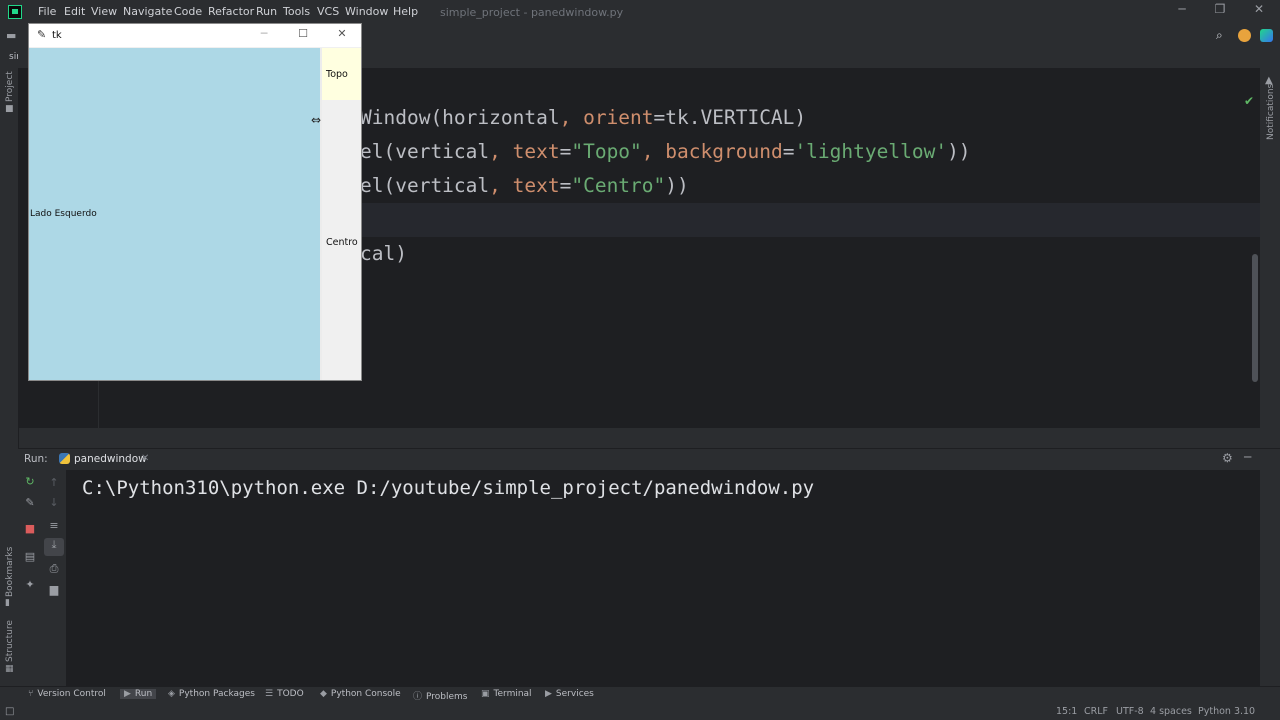  What do you see at coordinates (110, 459) in the screenshot?
I see `run-tab-label: panedwindow` at bounding box center [110, 459].